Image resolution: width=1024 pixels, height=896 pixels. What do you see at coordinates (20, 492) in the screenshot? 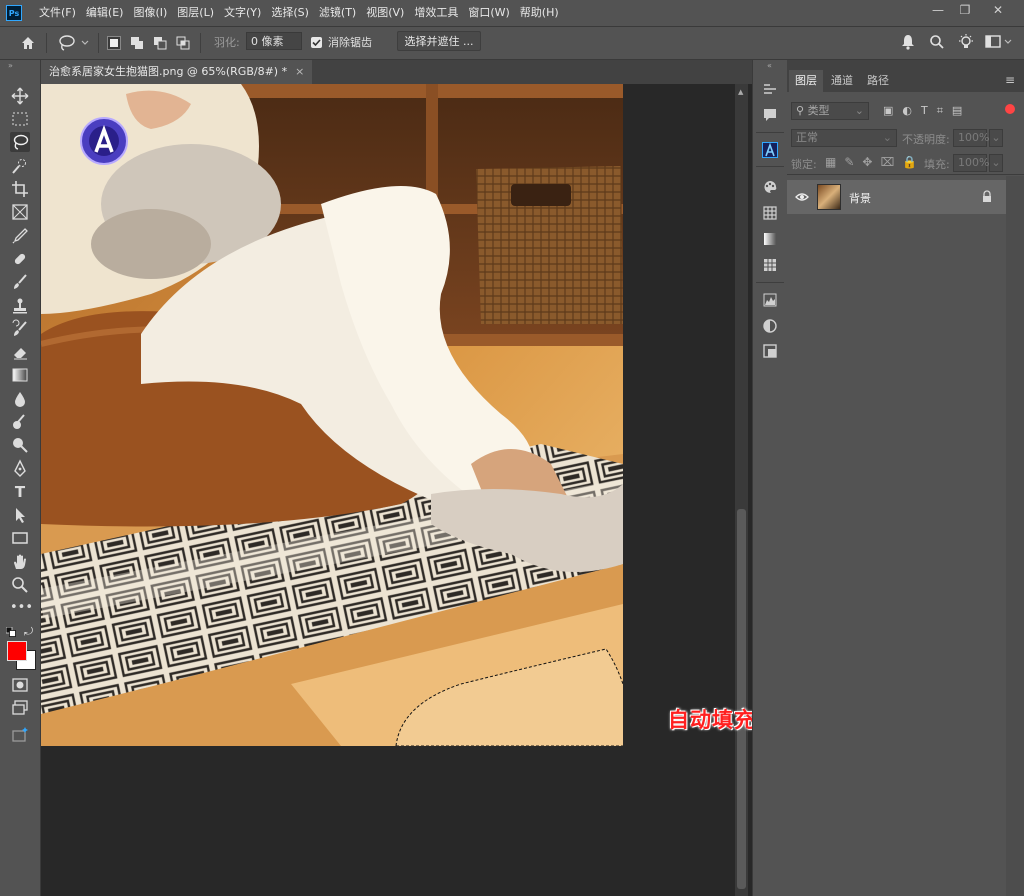
I see `type-tool-icon: T` at bounding box center [20, 492].